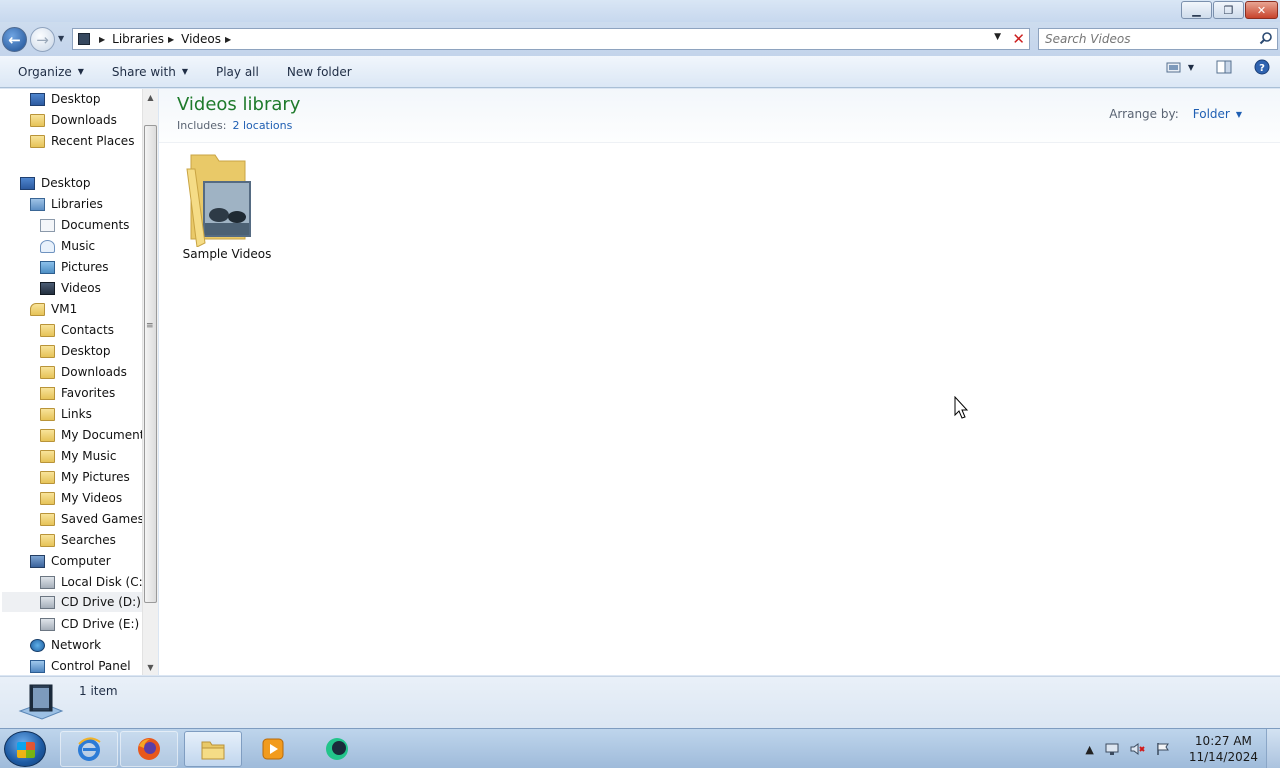 The width and height of the screenshot is (1280, 768). Describe the element at coordinates (149, 749) in the screenshot. I see `taskbar-firefox` at that location.